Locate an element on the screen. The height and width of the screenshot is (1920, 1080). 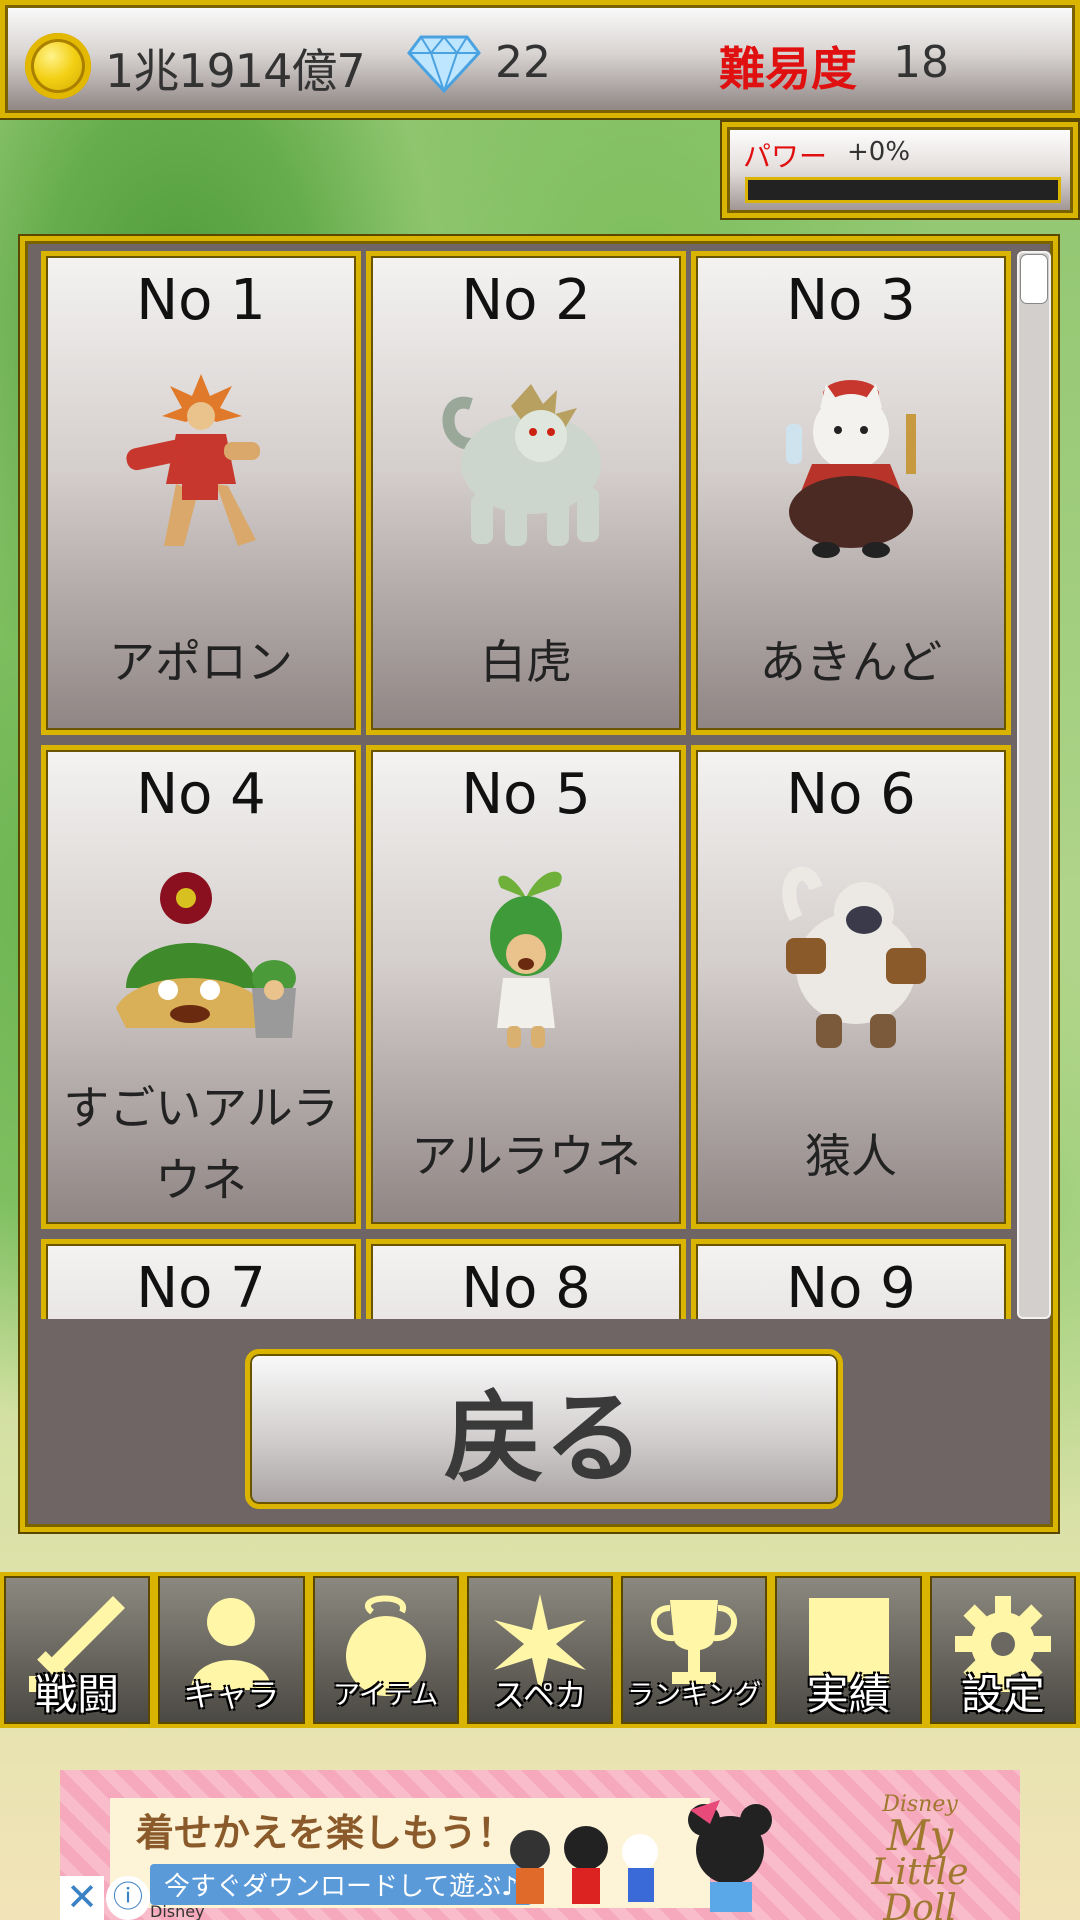
monster-number: No 1 is located at coordinates (201, 300).